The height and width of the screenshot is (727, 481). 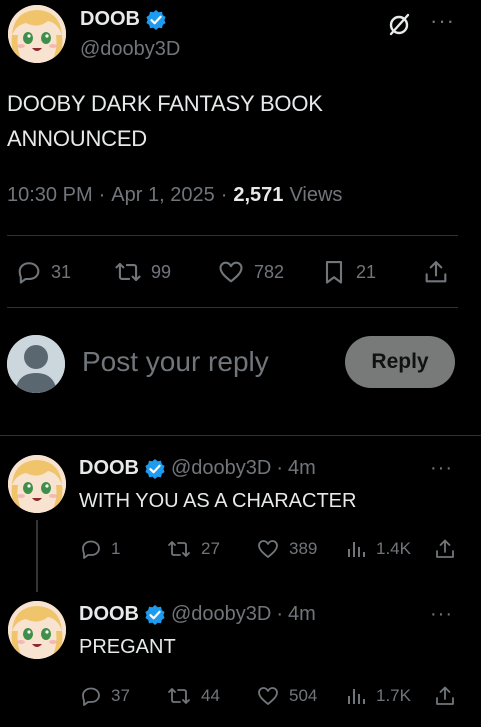 What do you see at coordinates (286, 696) in the screenshot?
I see `like-button: 504` at bounding box center [286, 696].